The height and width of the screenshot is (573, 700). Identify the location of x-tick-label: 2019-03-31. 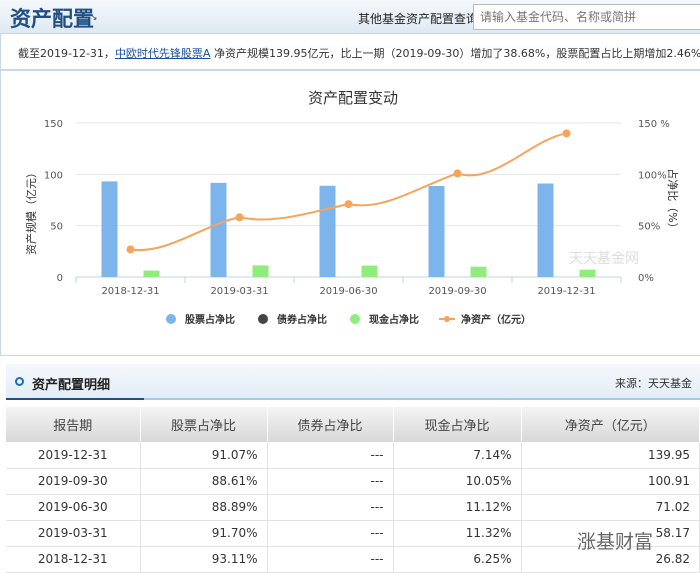
(239, 291).